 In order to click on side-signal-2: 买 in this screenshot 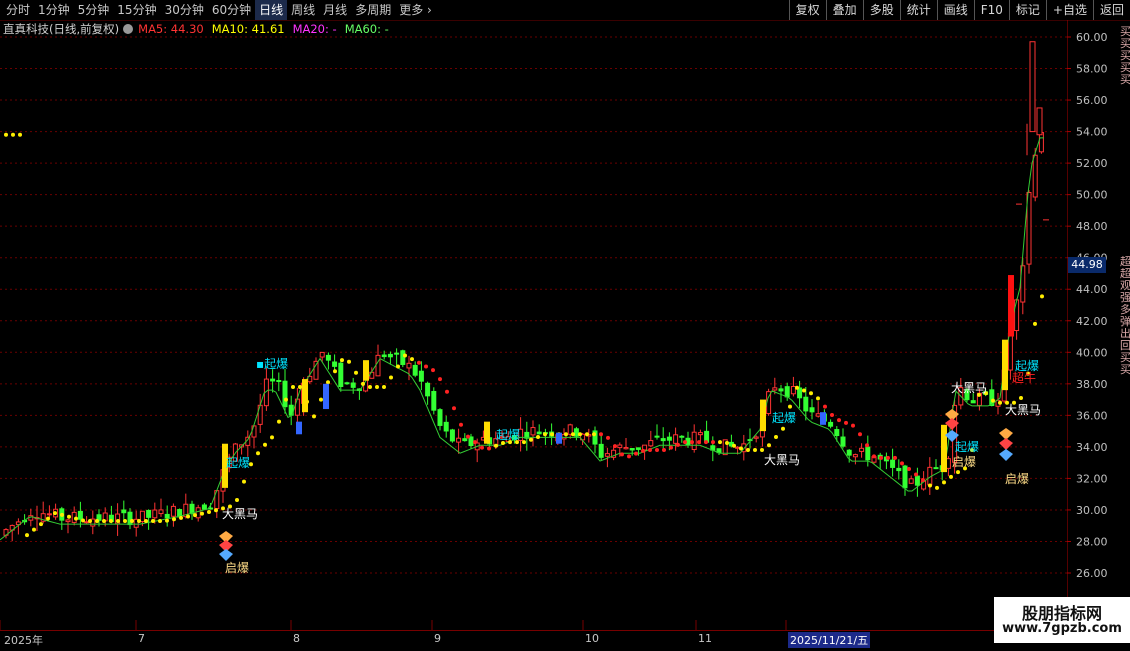, I will do `click(1125, 56)`.